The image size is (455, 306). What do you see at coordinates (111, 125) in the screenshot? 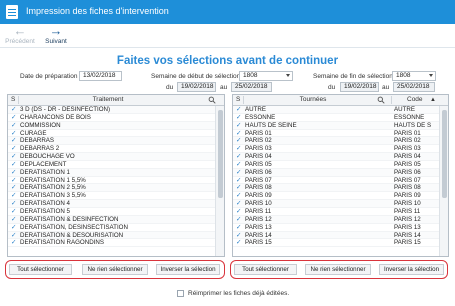
I see `table-row: ✓ COMMISSION` at bounding box center [111, 125].